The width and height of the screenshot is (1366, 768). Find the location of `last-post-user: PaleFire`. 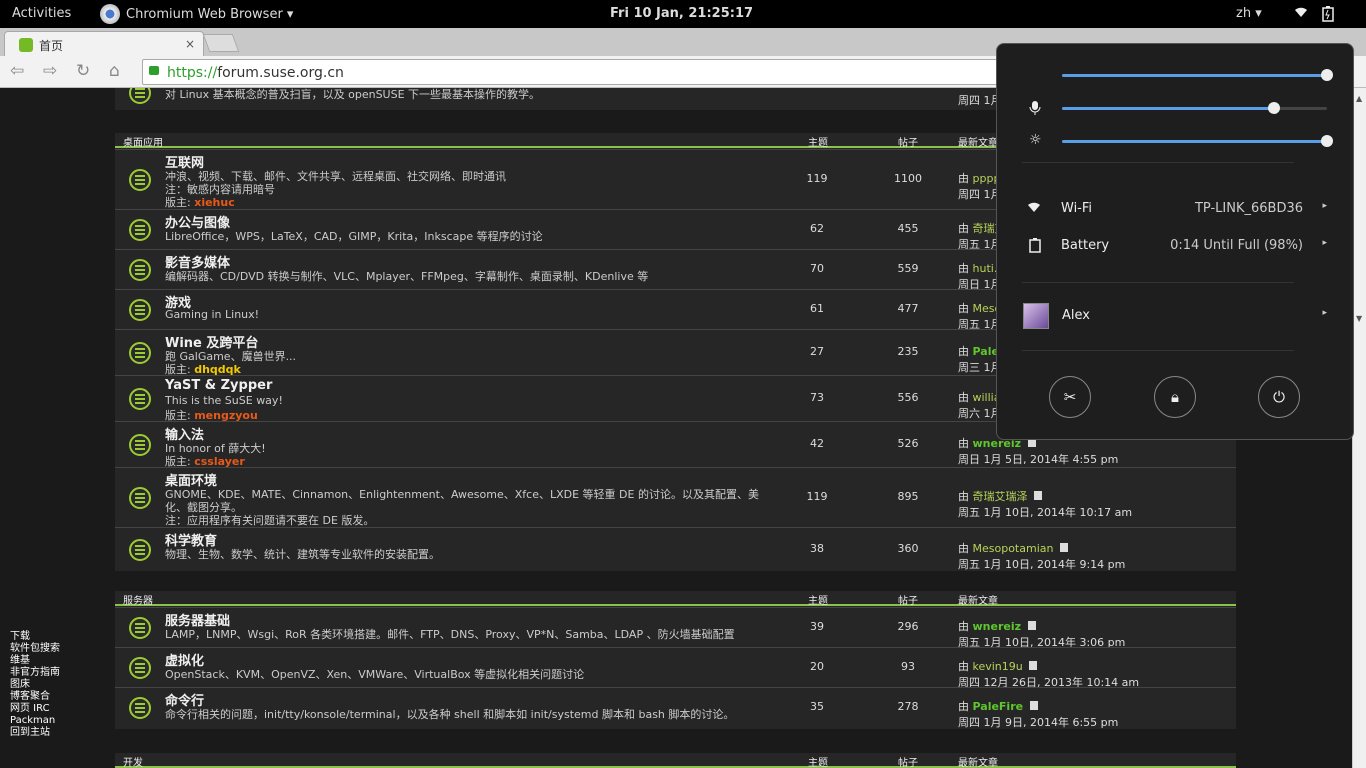

last-post-user: PaleFire is located at coordinates (998, 706).